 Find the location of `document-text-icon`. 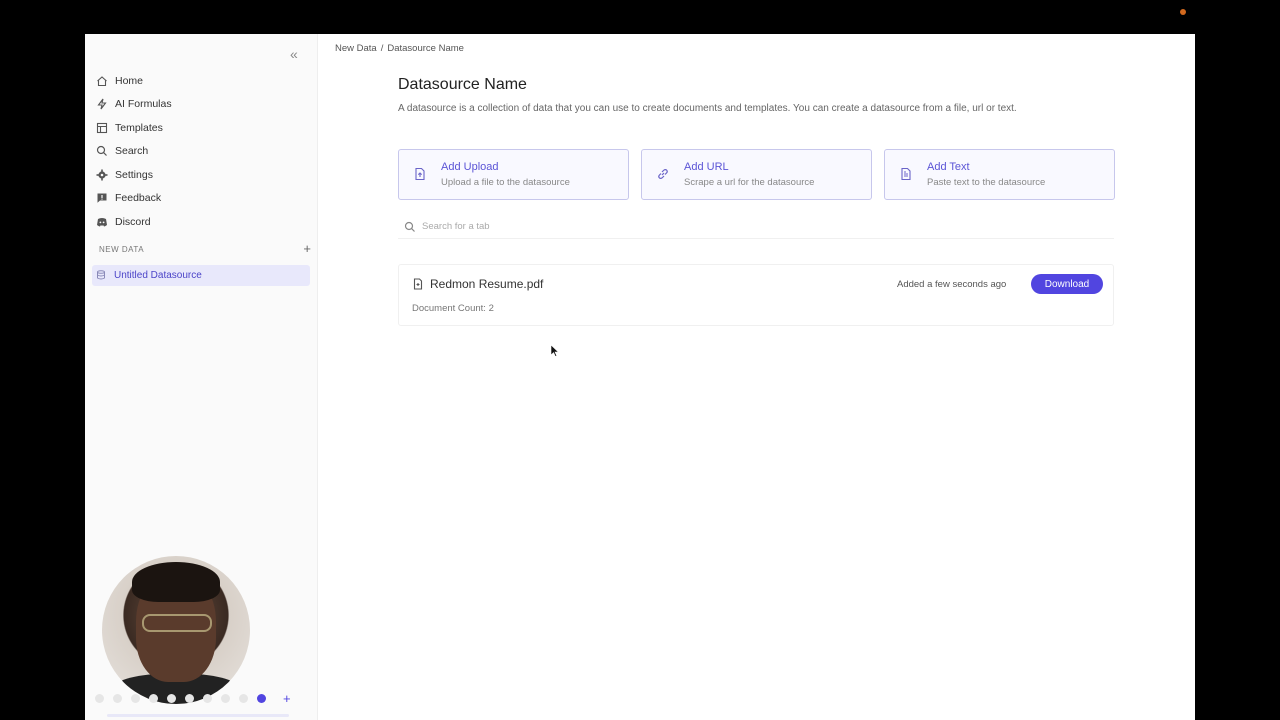

document-text-icon is located at coordinates (907, 175).